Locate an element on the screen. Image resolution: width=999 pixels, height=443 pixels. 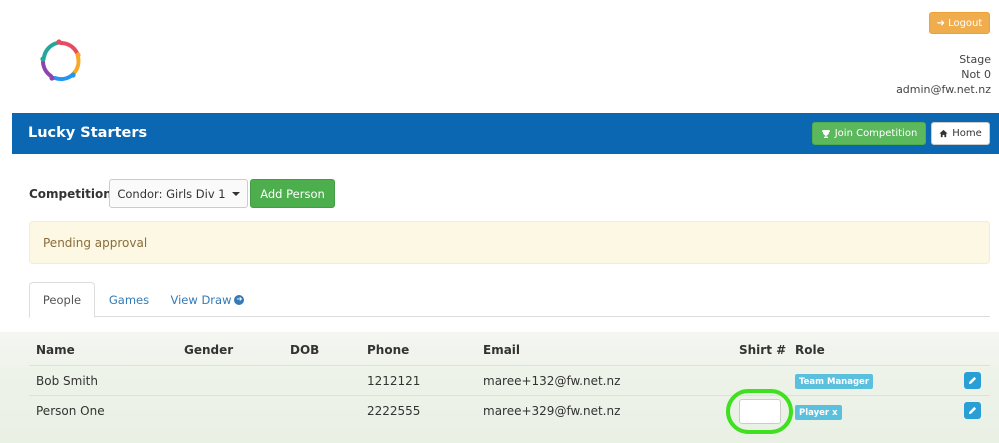
row1-phone: 1212121 is located at coordinates (394, 381).